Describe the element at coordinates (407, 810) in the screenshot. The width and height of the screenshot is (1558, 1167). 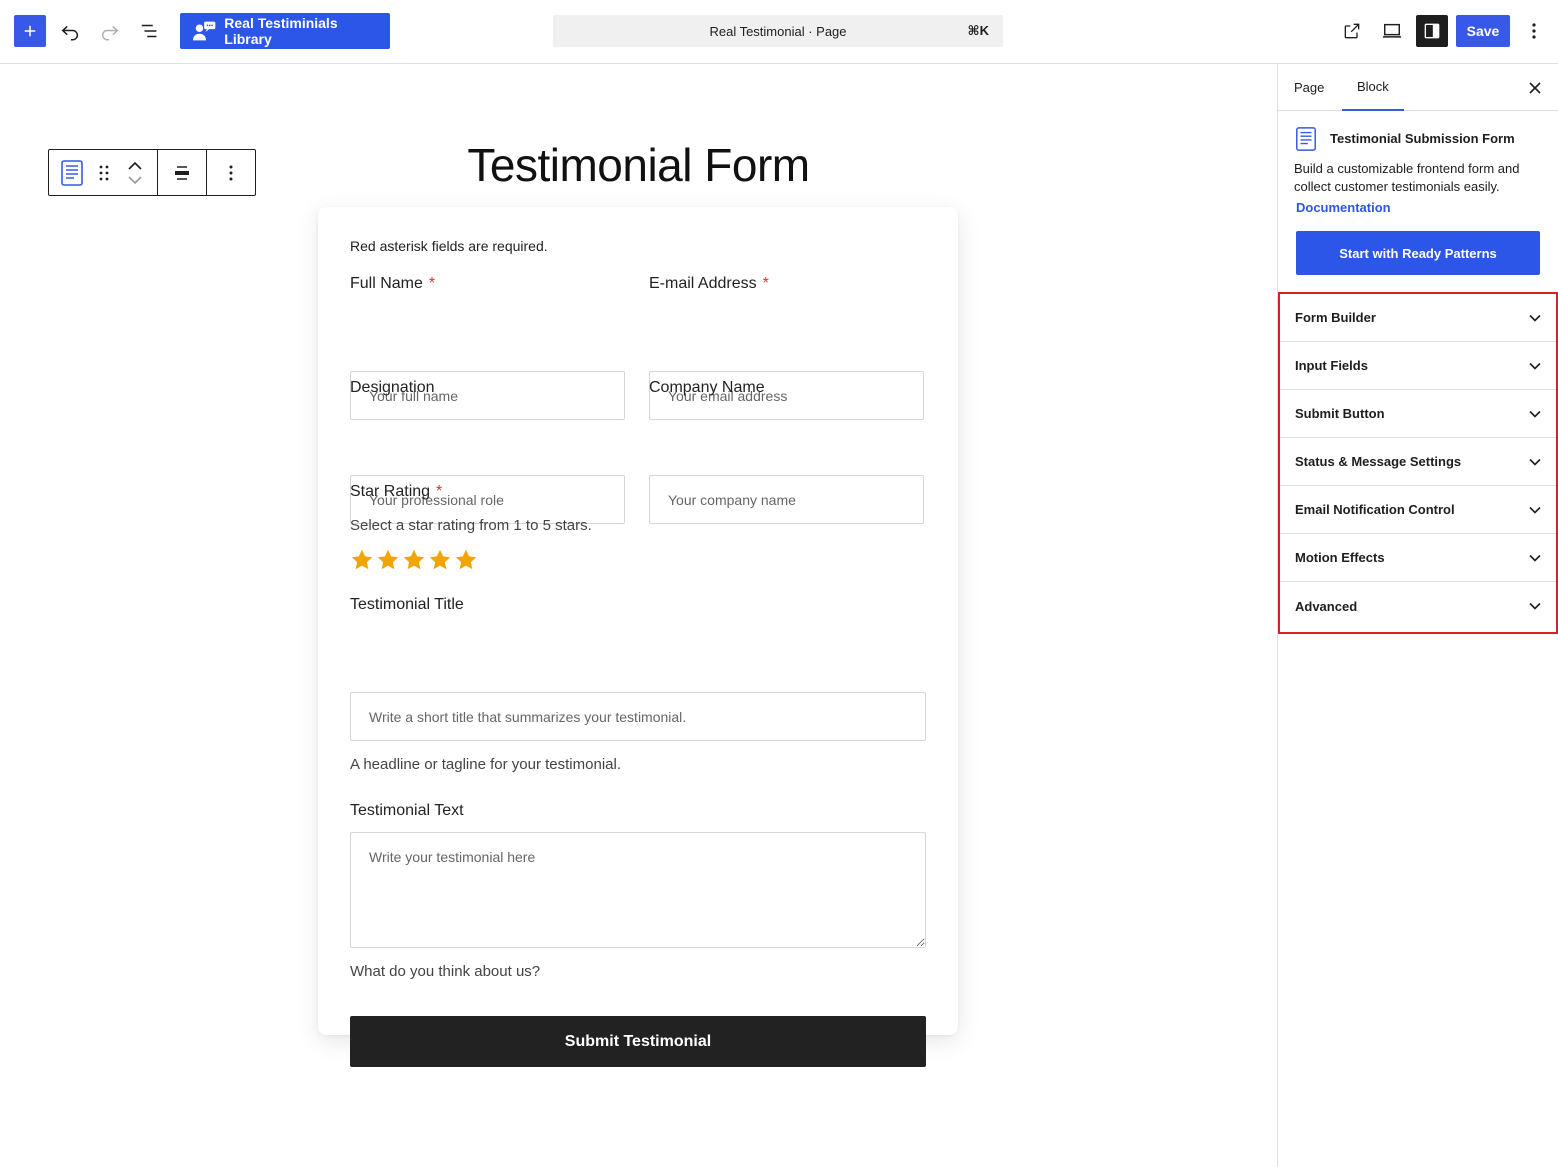
I see `testimonial-text-label: Testimonial Text` at that location.